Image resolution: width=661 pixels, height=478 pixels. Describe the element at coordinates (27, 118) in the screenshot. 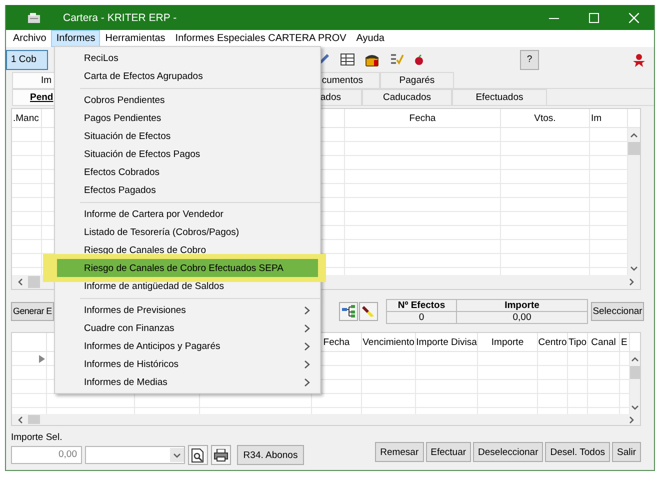

I see `column-header: .Manc` at that location.